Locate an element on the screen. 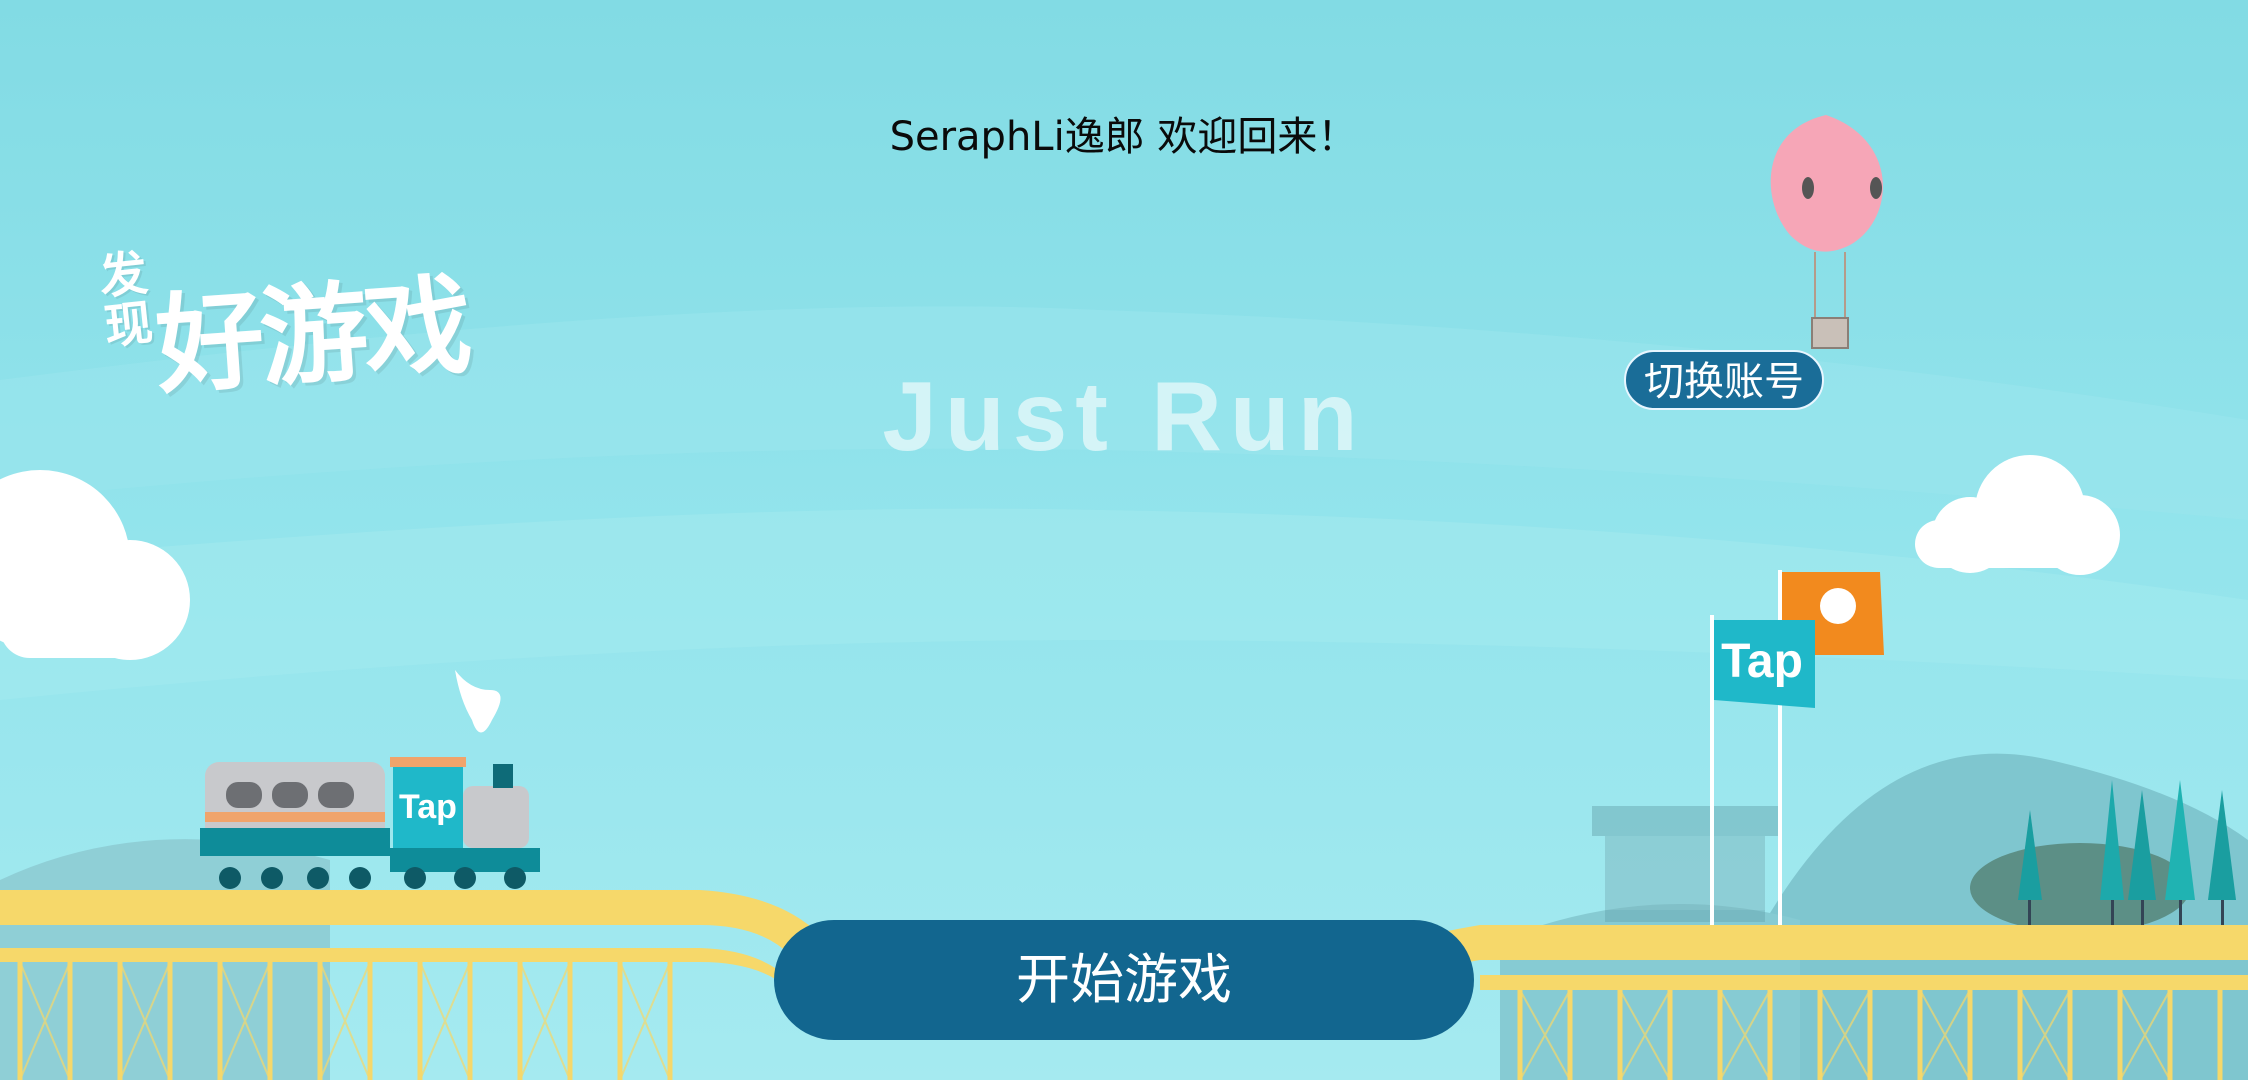 This screenshot has height=1080, width=2248. welcome-text: SeraphLi逸郎 欢迎回来！ is located at coordinates (1123, 137).